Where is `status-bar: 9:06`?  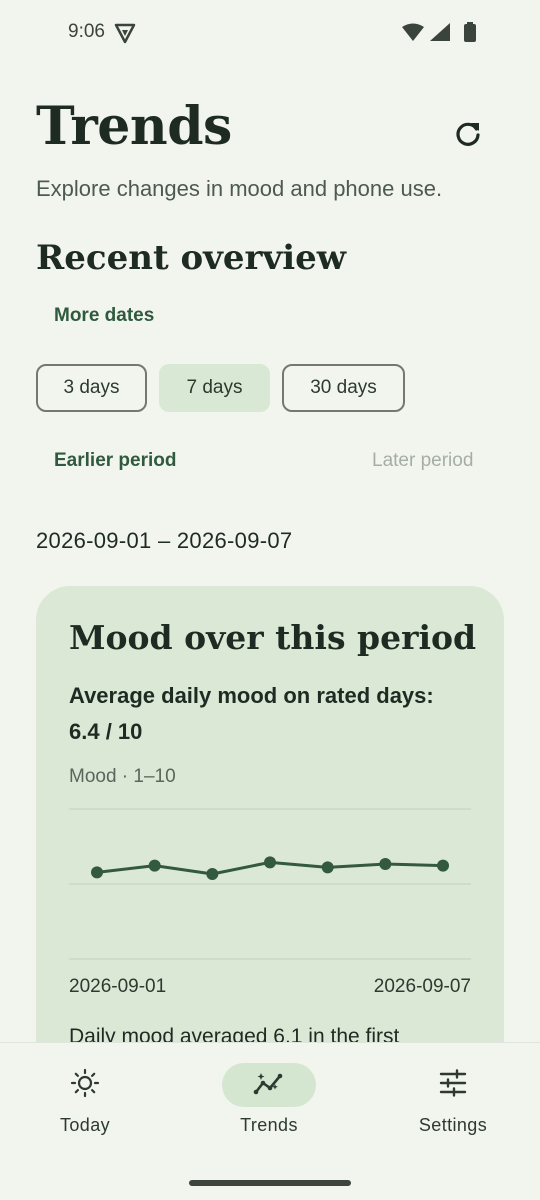 status-bar: 9:06 is located at coordinates (270, 32).